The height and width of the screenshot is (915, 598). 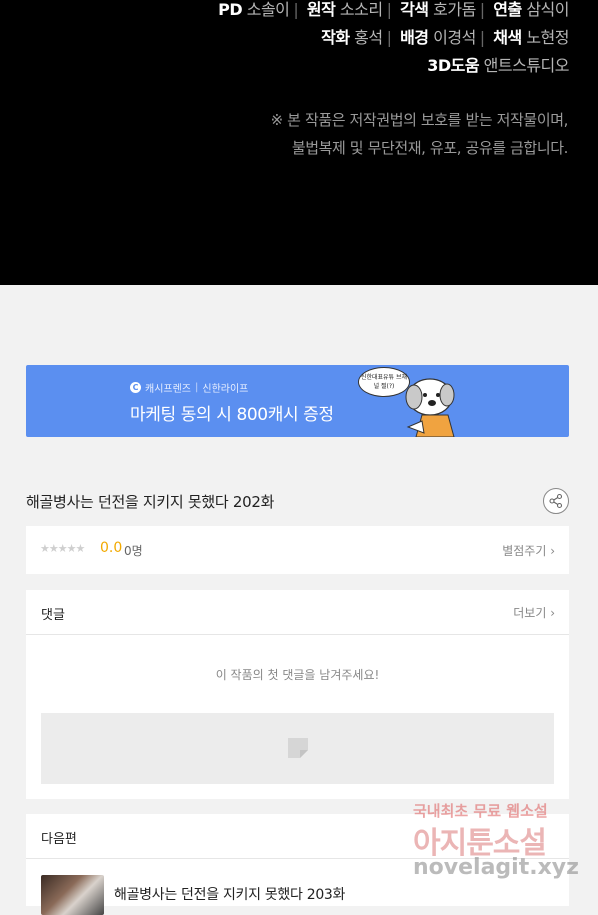 I want to click on next-episode-link: 해골병사는 던전을 지키지 못했다 203화, so click(x=229, y=894).